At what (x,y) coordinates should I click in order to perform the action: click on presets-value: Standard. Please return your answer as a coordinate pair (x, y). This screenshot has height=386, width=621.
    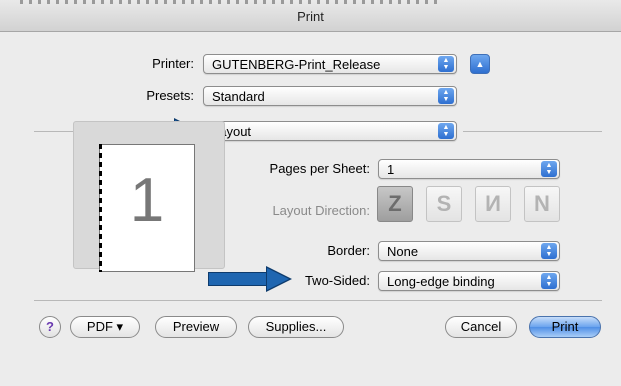
    Looking at the image, I should click on (238, 96).